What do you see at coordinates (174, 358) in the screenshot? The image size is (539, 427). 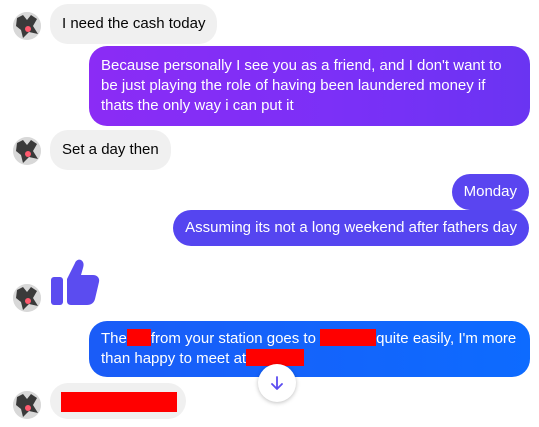 I see `message-text-segment: than happy to meet at` at bounding box center [174, 358].